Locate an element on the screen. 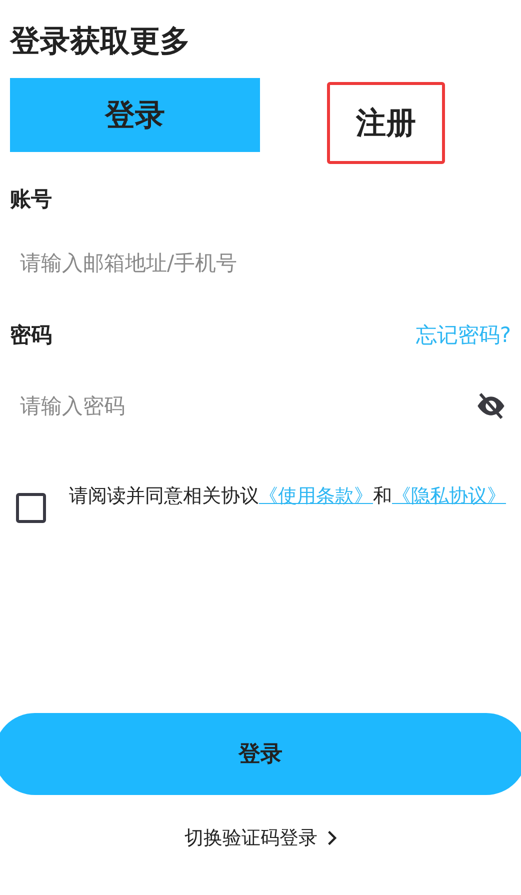  login-button: 登录 is located at coordinates (260, 754).